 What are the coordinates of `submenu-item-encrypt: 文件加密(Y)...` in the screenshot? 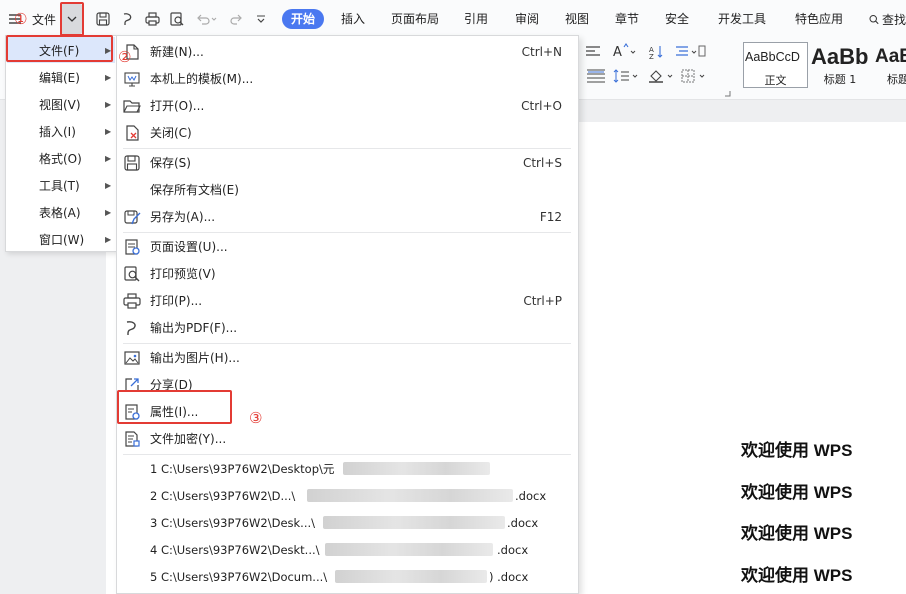 It's located at (347, 438).